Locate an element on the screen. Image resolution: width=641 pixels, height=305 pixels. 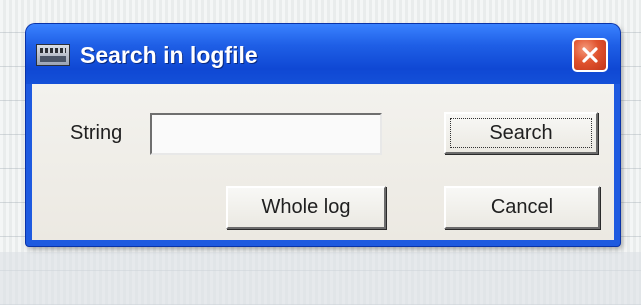
close-icon is located at coordinates (590, 55).